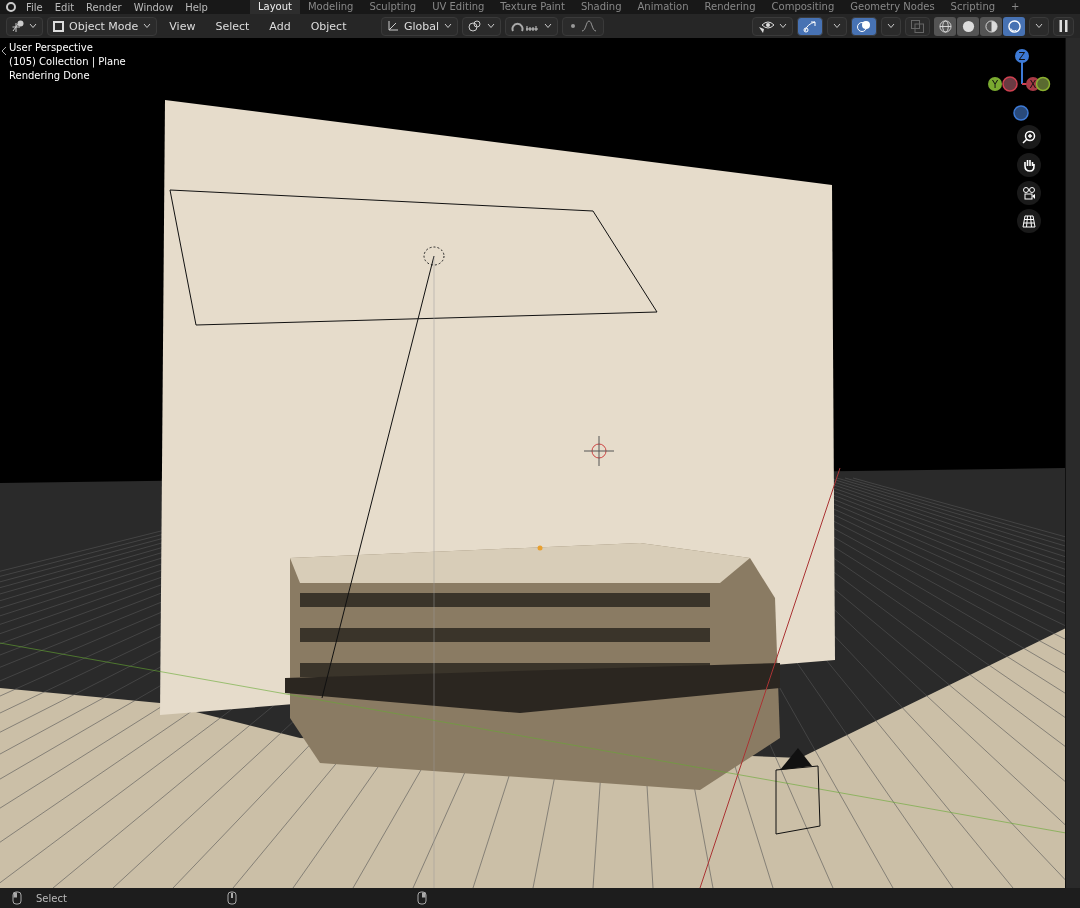 The height and width of the screenshot is (908, 1080). I want to click on header-menu-item: Add, so click(280, 26).